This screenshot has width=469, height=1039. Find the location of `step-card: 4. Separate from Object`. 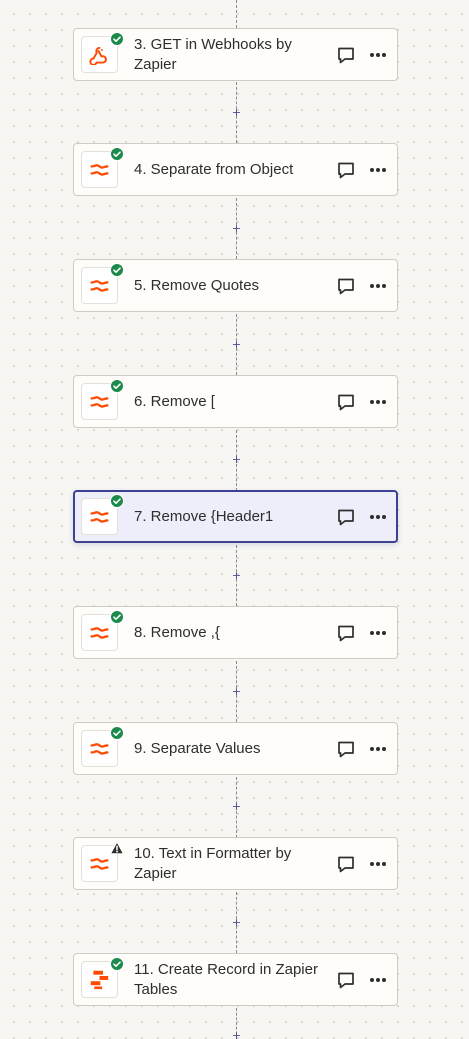

step-card: 4. Separate from Object is located at coordinates (235, 169).